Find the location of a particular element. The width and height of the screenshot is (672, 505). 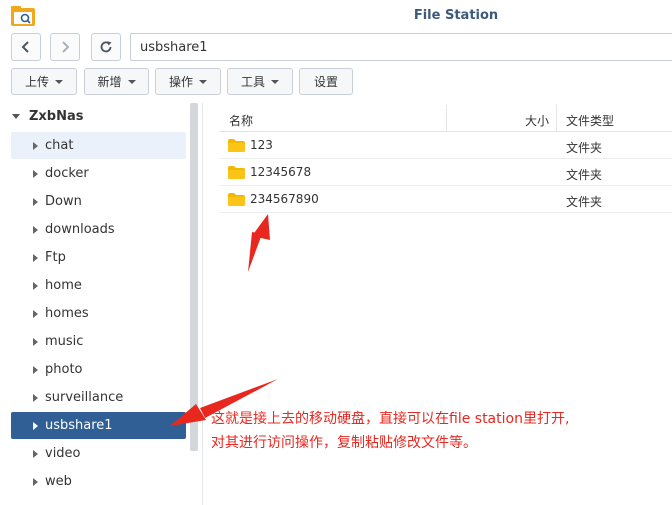

tools-button: 工具 is located at coordinates (260, 81).